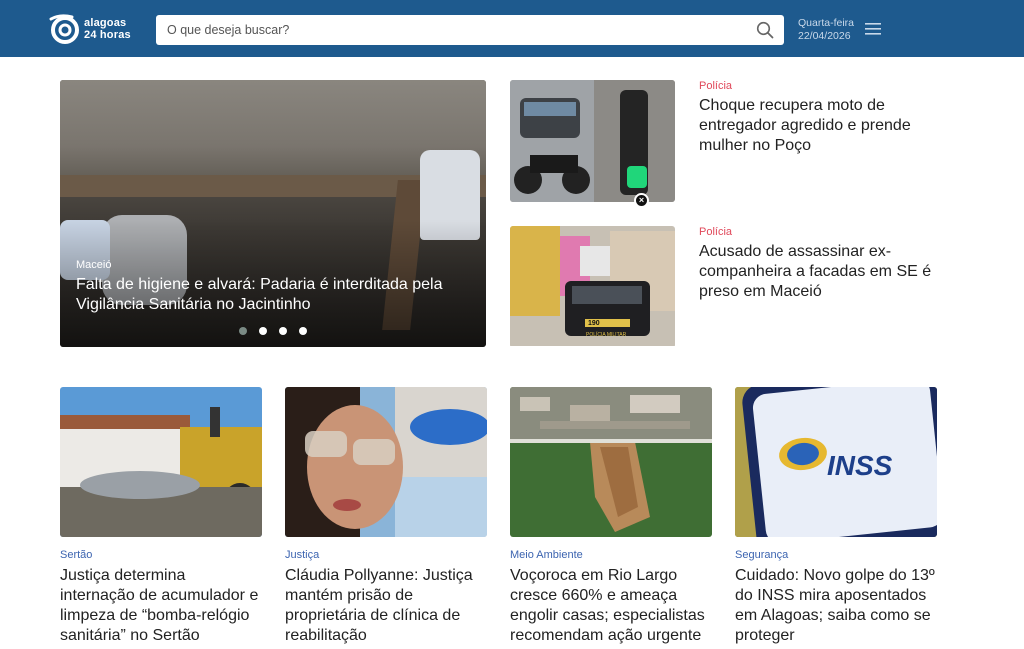 This screenshot has height=649, width=1024. Describe the element at coordinates (765, 30) in the screenshot. I see `search-icon` at that location.